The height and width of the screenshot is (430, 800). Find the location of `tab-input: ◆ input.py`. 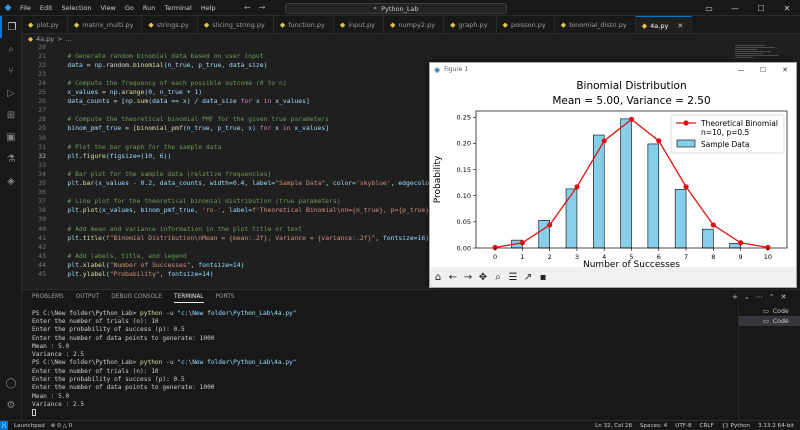

tab-input: ◆ input.py is located at coordinates (359, 24).